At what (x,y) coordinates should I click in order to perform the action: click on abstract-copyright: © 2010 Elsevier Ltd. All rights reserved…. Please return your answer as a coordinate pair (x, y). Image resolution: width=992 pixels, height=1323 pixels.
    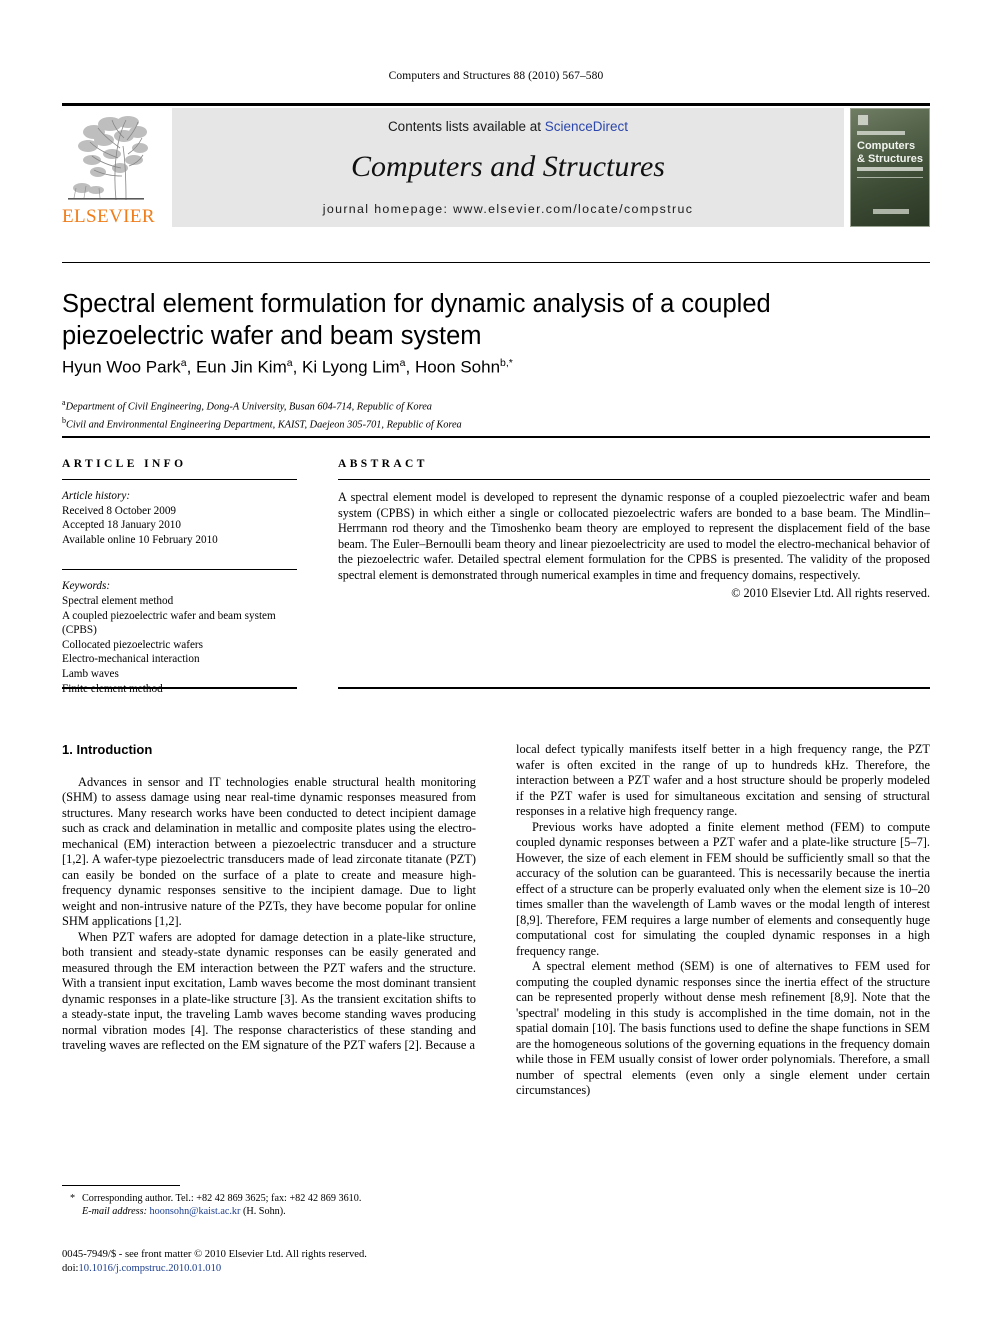
    Looking at the image, I should click on (830, 592).